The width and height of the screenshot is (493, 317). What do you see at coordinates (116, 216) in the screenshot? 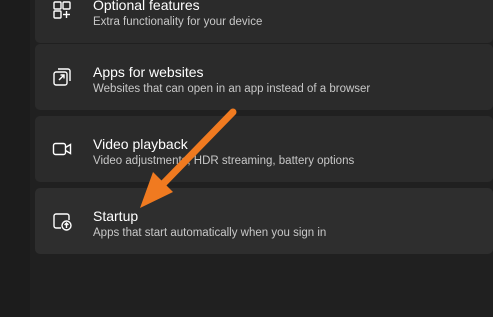
I see `card-title: Startup` at bounding box center [116, 216].